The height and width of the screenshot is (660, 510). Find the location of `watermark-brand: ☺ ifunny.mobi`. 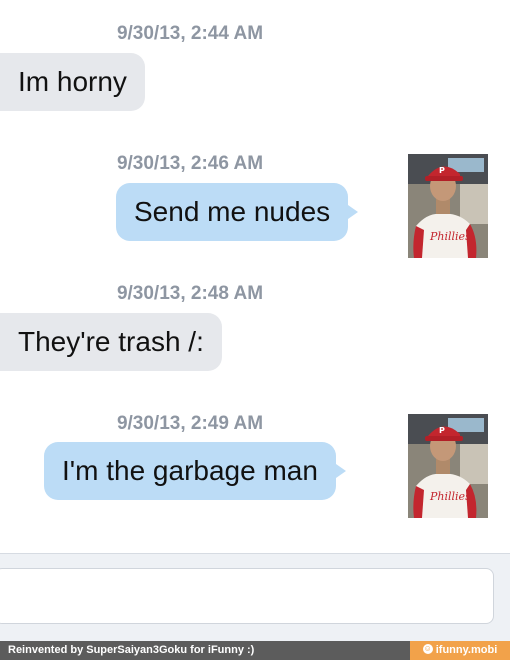

watermark-brand: ☺ ifunny.mobi is located at coordinates (460, 650).